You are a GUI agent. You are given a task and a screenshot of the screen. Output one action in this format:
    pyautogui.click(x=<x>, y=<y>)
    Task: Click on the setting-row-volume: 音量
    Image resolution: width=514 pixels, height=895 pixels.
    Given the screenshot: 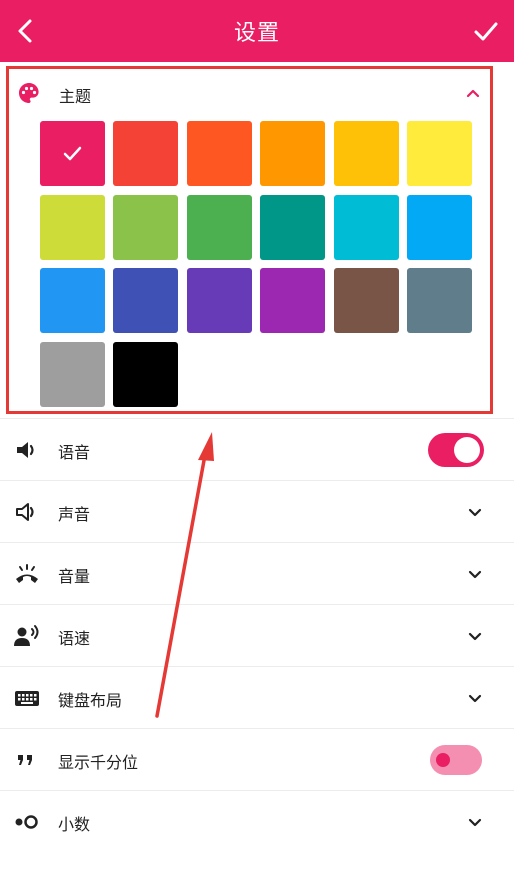 What is the action you would take?
    pyautogui.click(x=257, y=573)
    